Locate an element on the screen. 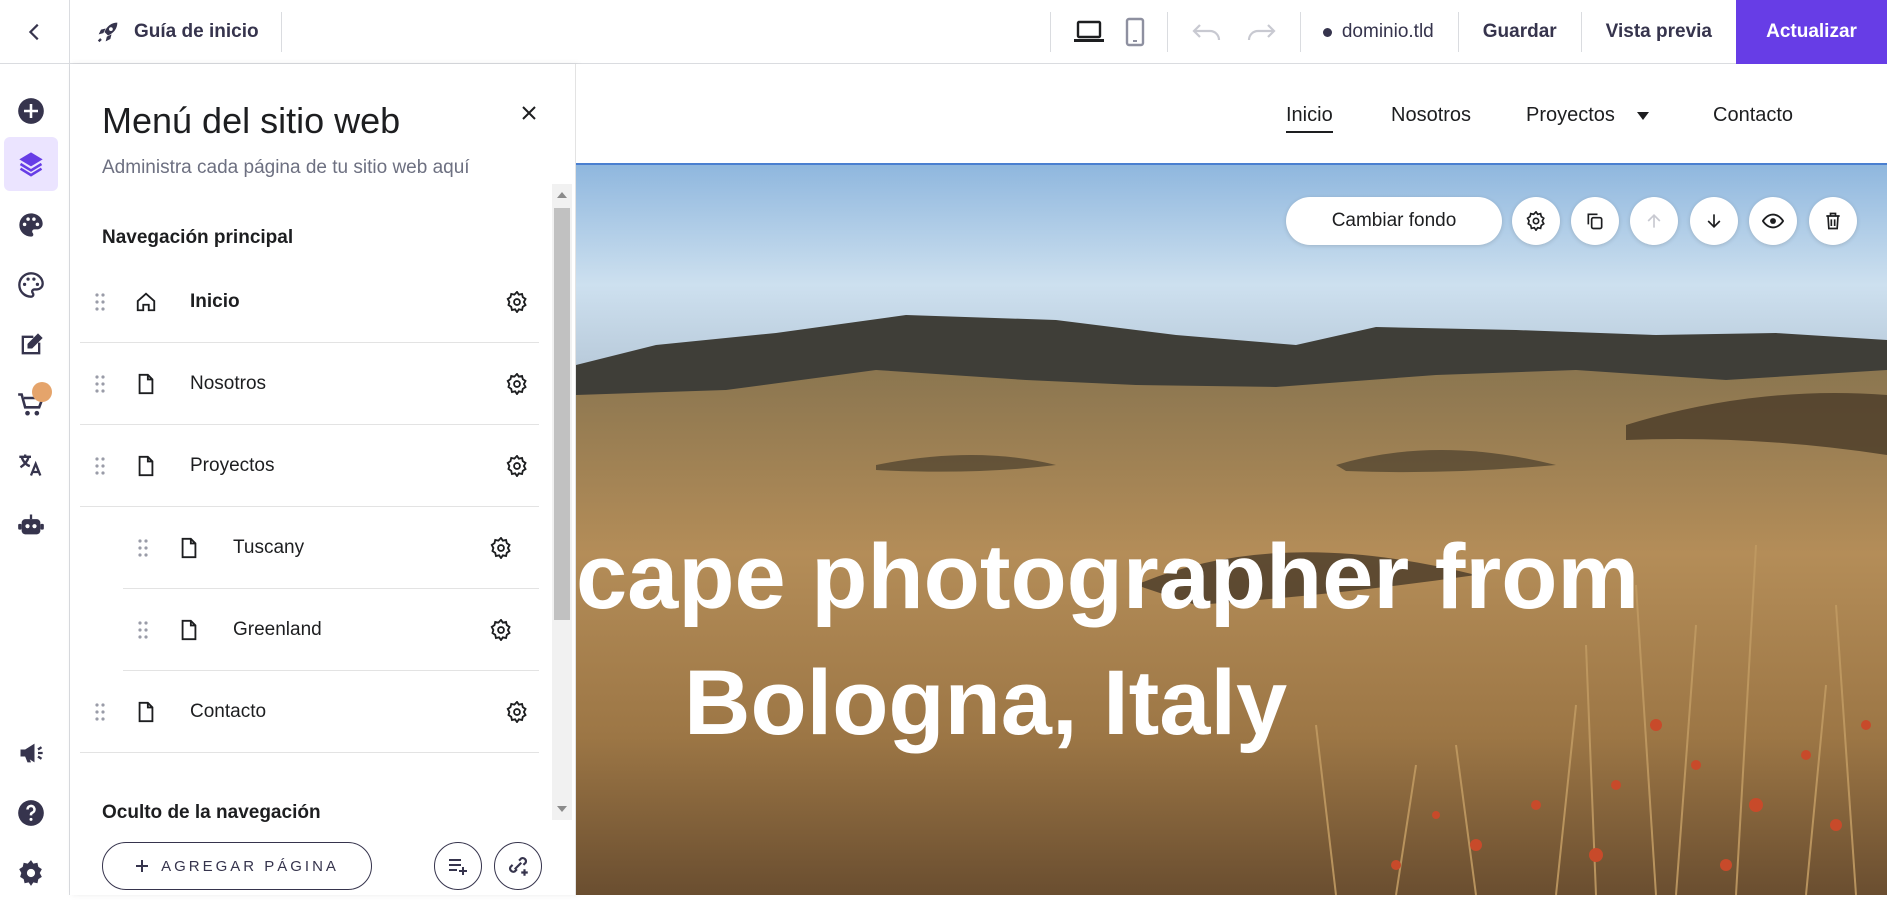  scroll-down-icon is located at coordinates (562, 809).